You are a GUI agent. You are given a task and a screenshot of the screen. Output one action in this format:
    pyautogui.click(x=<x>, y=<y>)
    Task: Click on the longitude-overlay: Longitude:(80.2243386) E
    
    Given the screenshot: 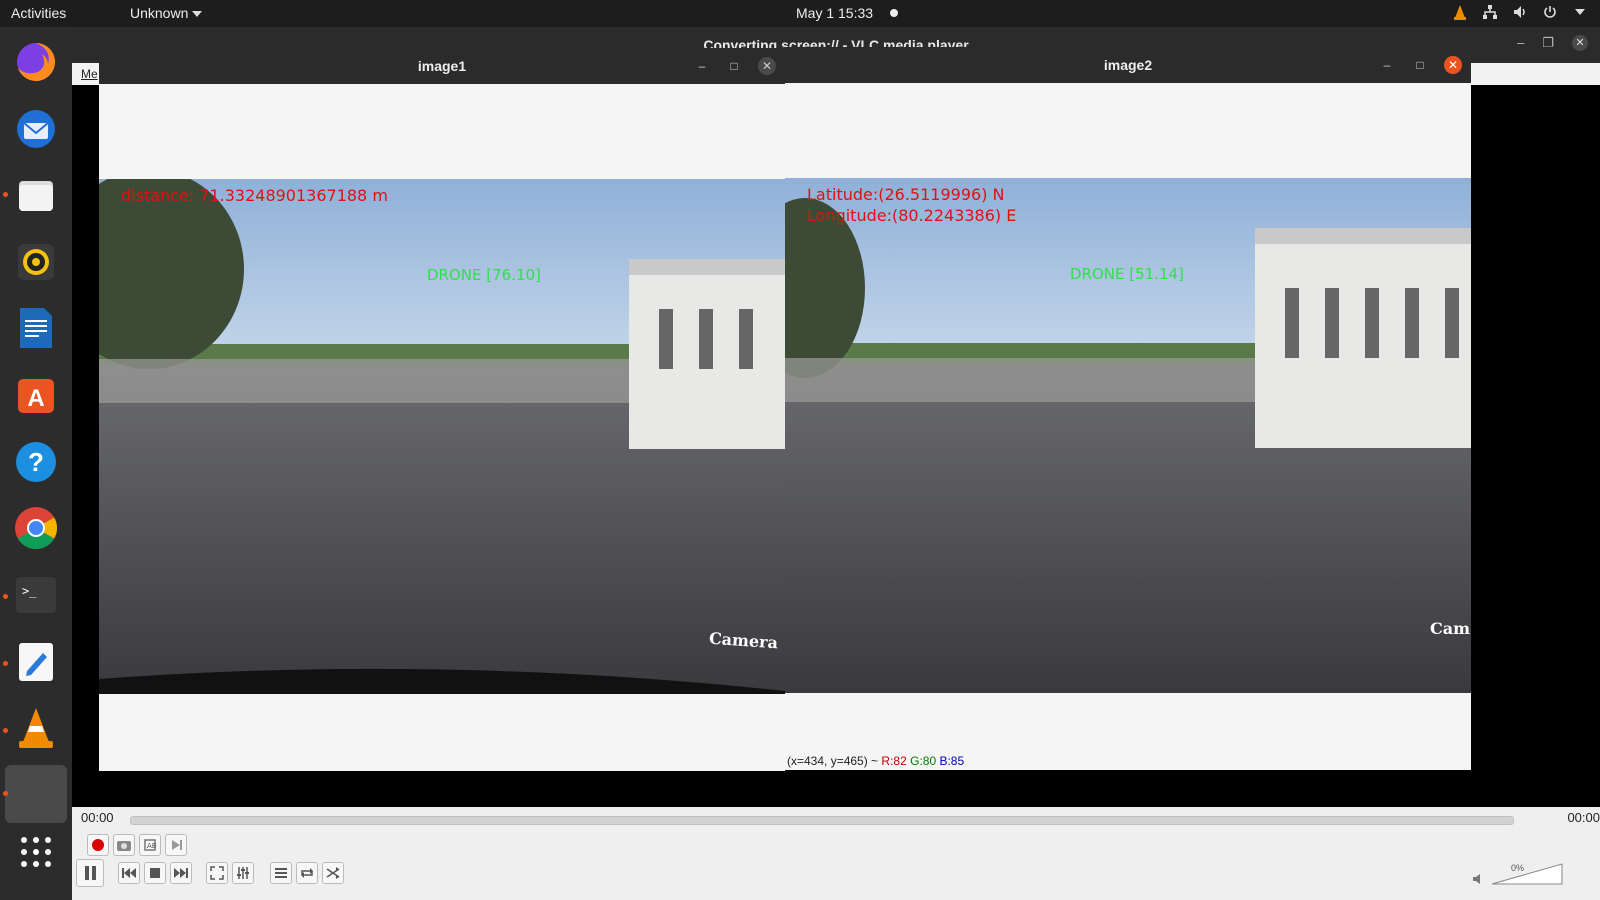 What is the action you would take?
    pyautogui.click(x=912, y=215)
    